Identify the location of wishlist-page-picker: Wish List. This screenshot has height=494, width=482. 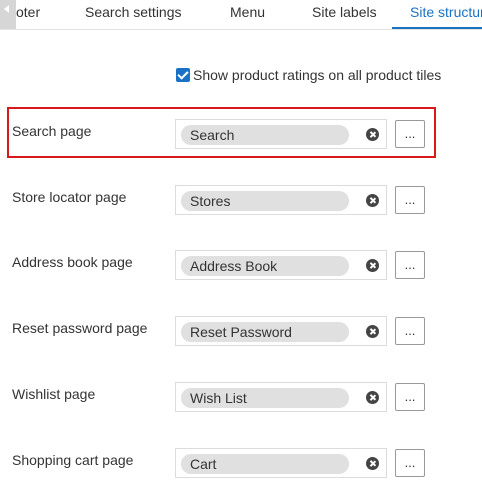
(281, 397).